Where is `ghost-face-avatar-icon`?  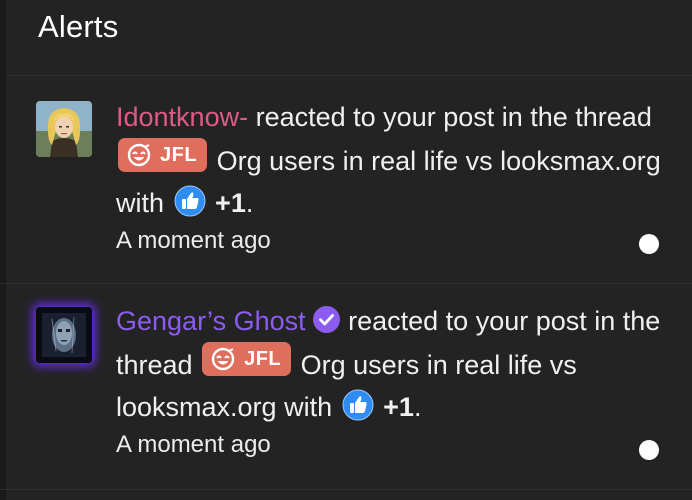 ghost-face-avatar-icon is located at coordinates (64, 335).